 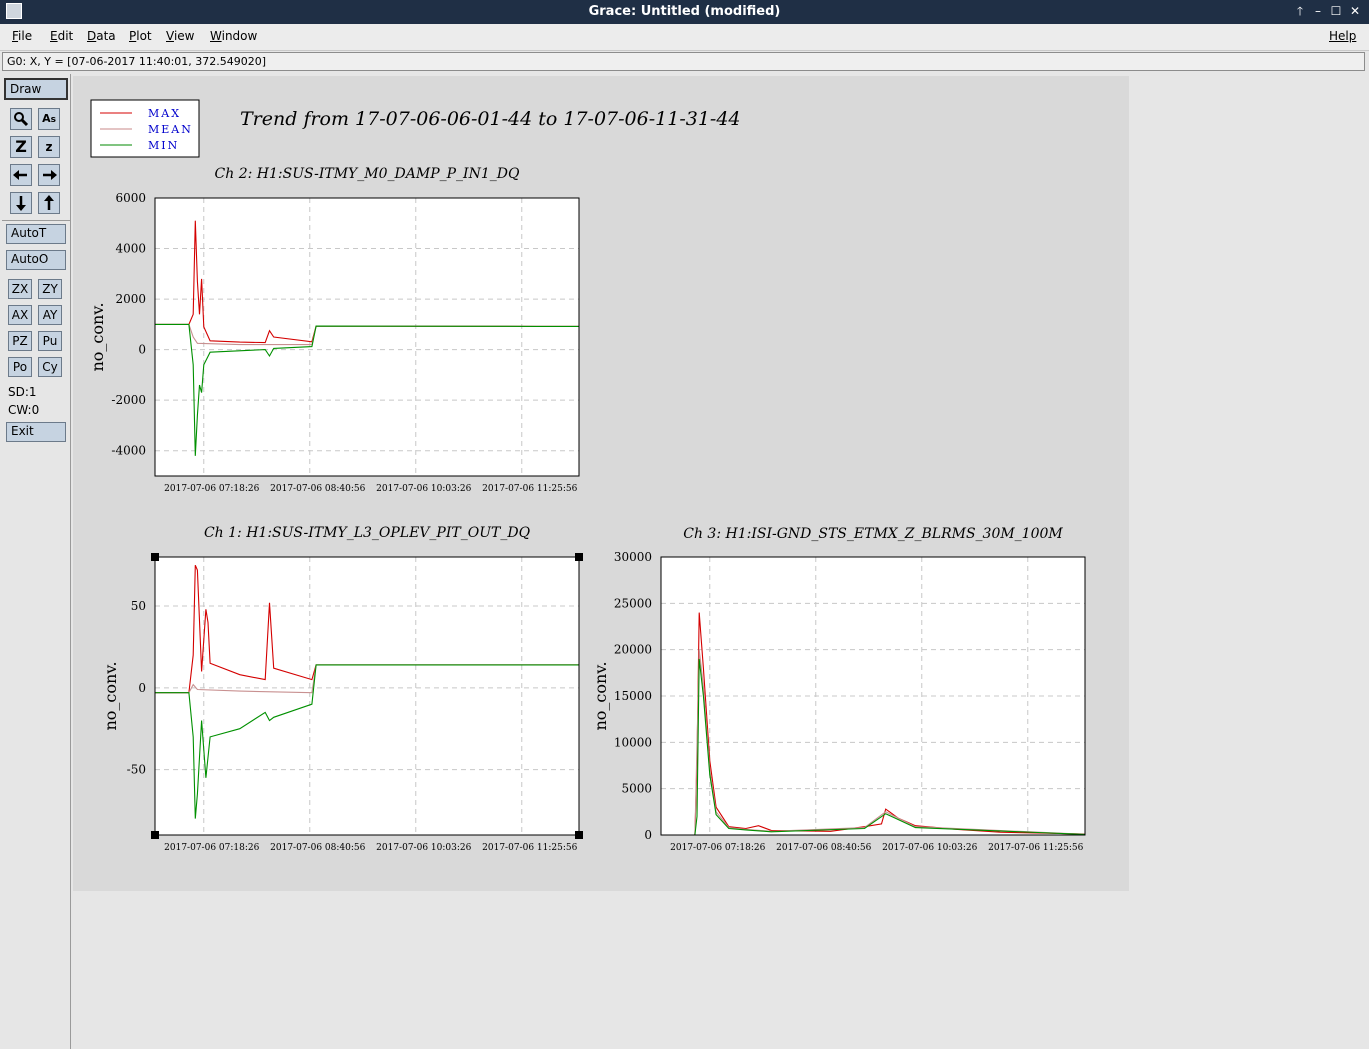 What do you see at coordinates (130, 299) in the screenshot?
I see `y-tick-label: 2000` at bounding box center [130, 299].